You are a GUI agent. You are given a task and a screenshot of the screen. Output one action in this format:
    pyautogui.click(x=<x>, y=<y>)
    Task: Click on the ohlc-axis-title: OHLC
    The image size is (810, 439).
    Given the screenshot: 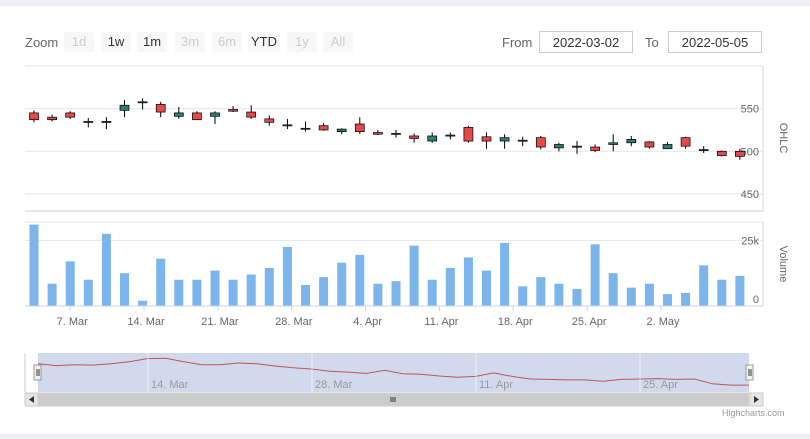 What is the action you would take?
    pyautogui.click(x=783, y=138)
    